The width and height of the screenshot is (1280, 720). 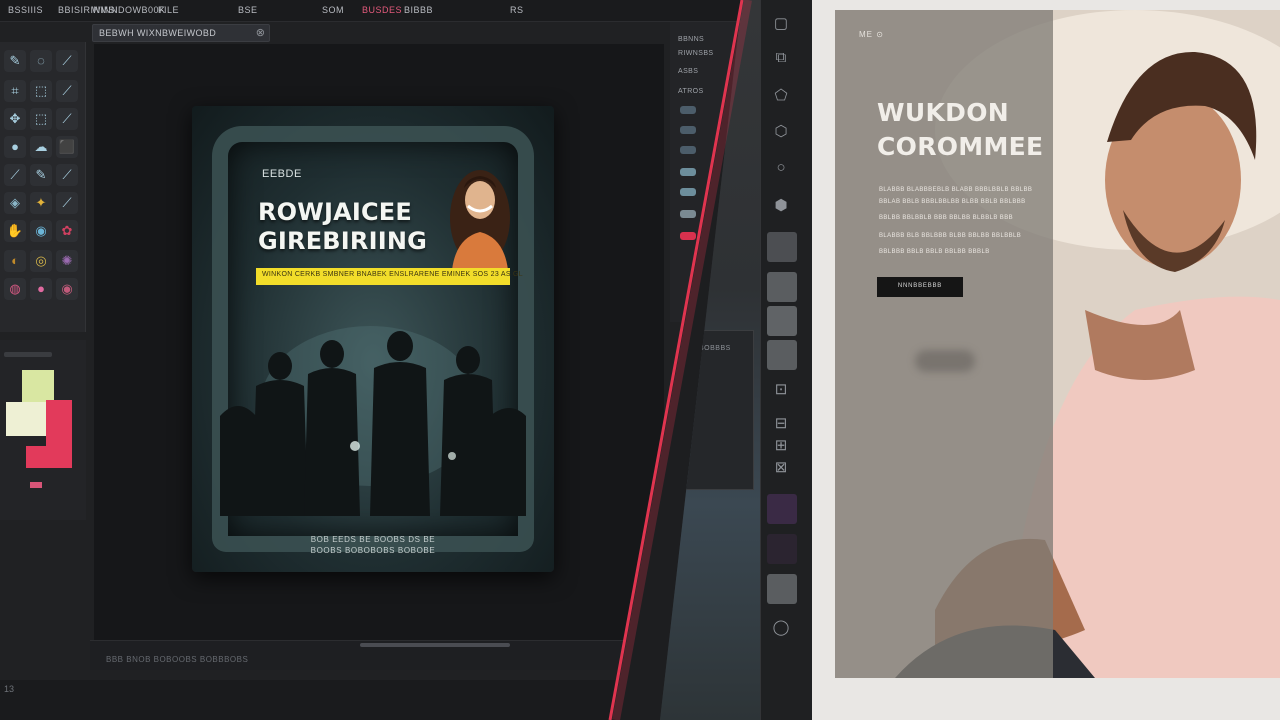 I want to click on adjustment-icon: ⊡, so click(x=781, y=390).